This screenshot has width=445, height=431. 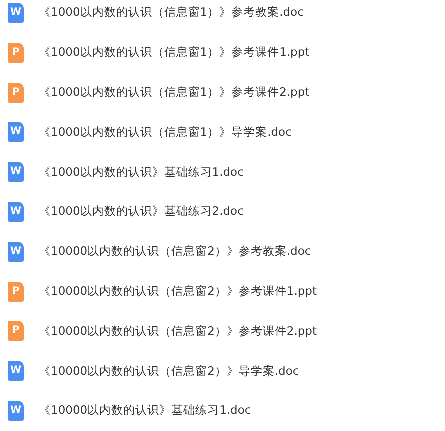 I want to click on file-name: 《1000以内数的认识（信息窗1）》导学案.doc, so click(x=165, y=133).